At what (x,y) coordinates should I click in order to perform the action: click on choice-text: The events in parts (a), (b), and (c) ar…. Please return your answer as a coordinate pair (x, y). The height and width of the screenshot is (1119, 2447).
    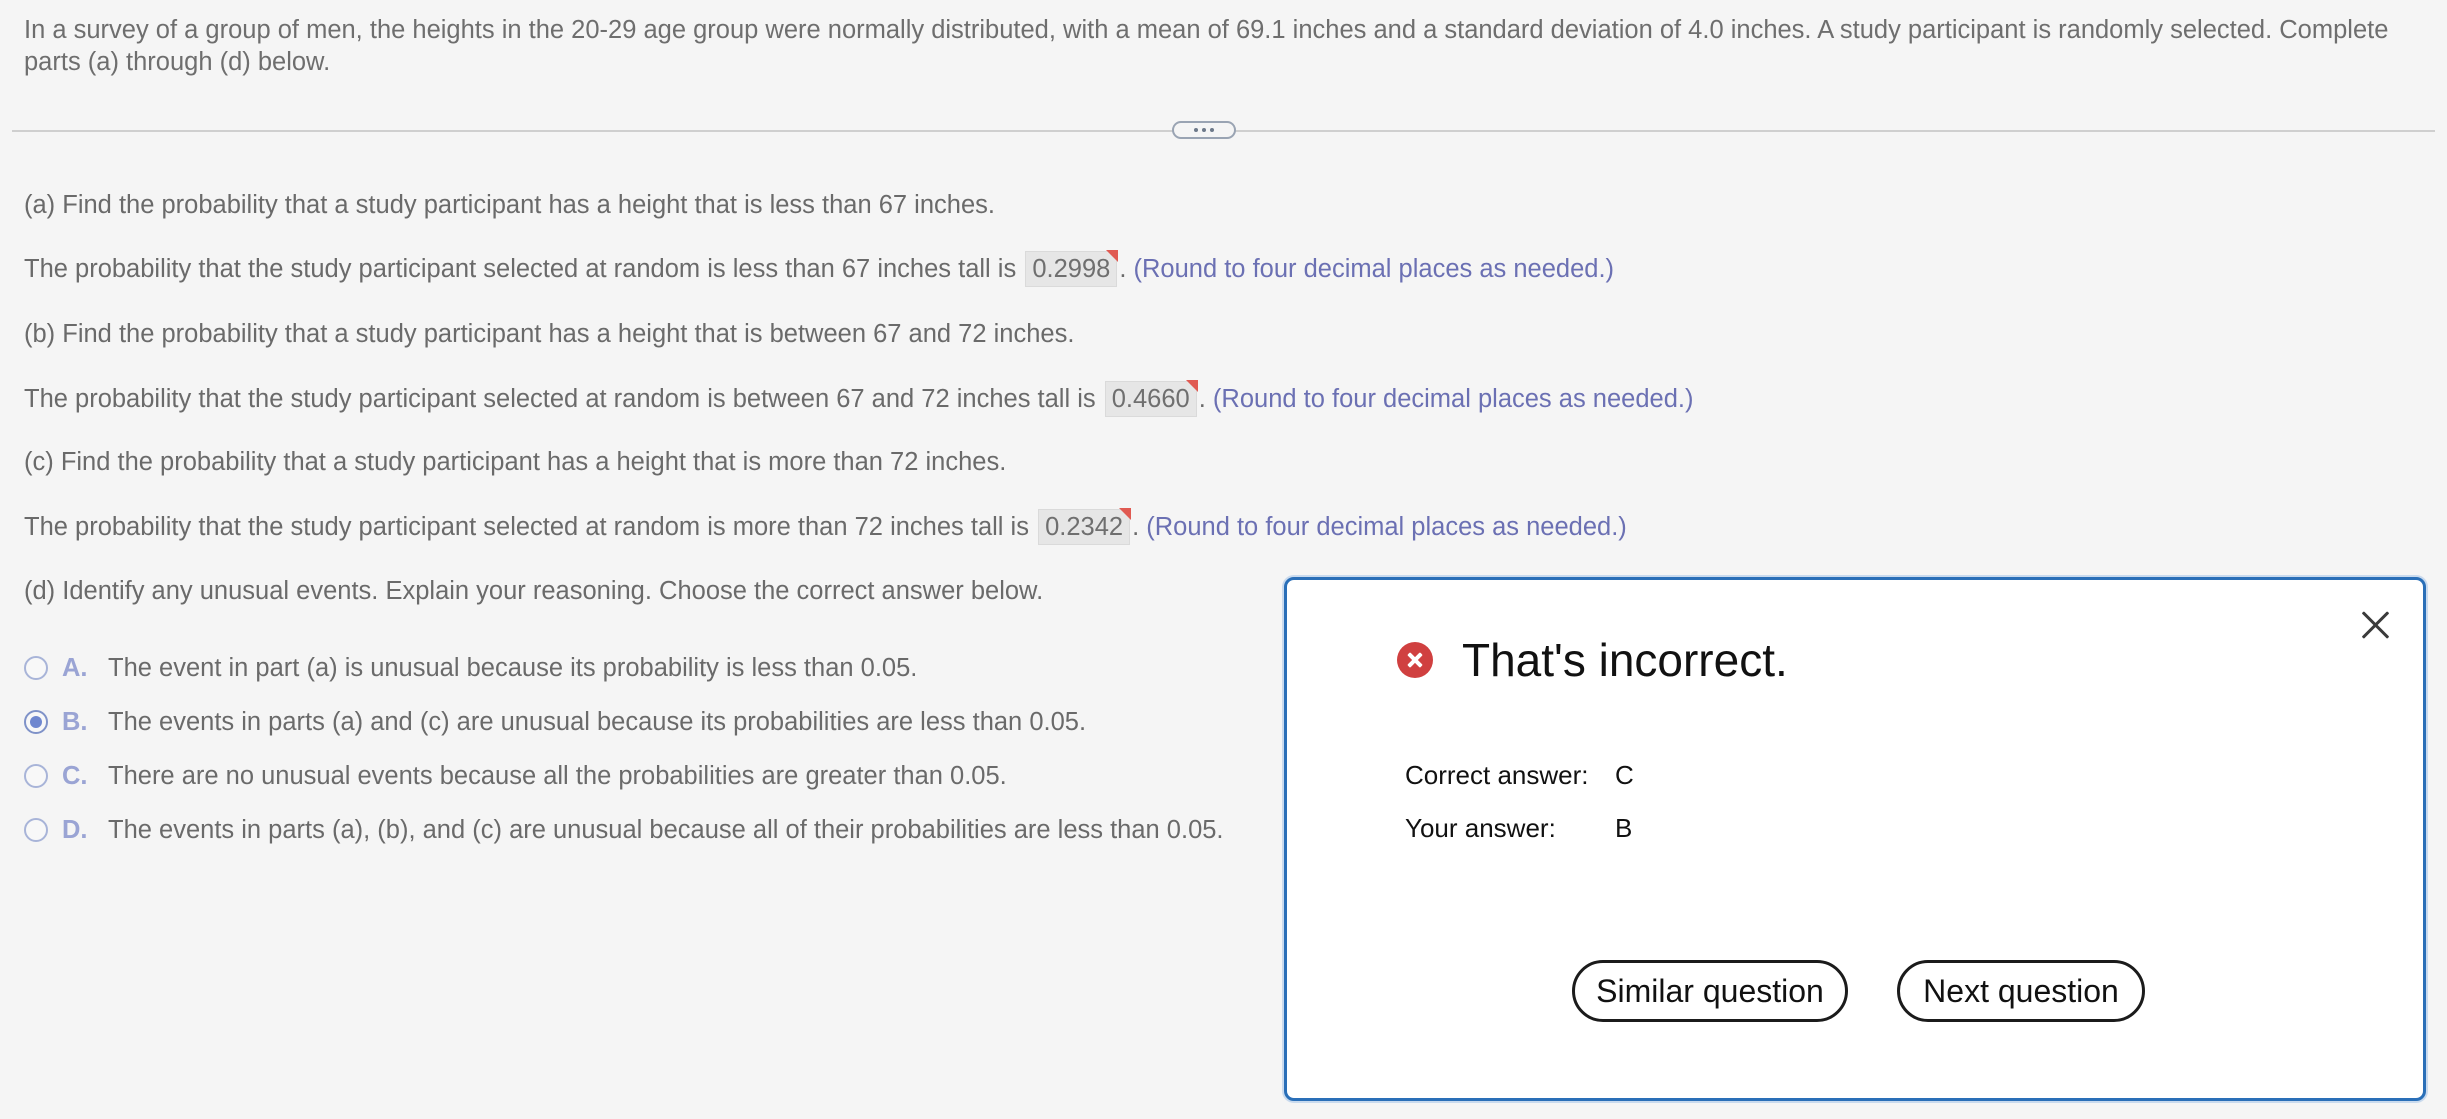
    Looking at the image, I should click on (666, 829).